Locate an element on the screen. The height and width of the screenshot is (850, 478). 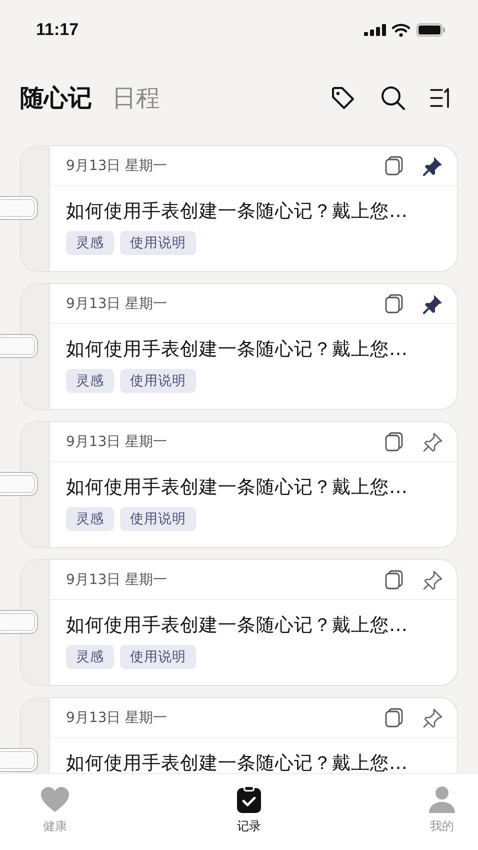
search-icon is located at coordinates (393, 97).